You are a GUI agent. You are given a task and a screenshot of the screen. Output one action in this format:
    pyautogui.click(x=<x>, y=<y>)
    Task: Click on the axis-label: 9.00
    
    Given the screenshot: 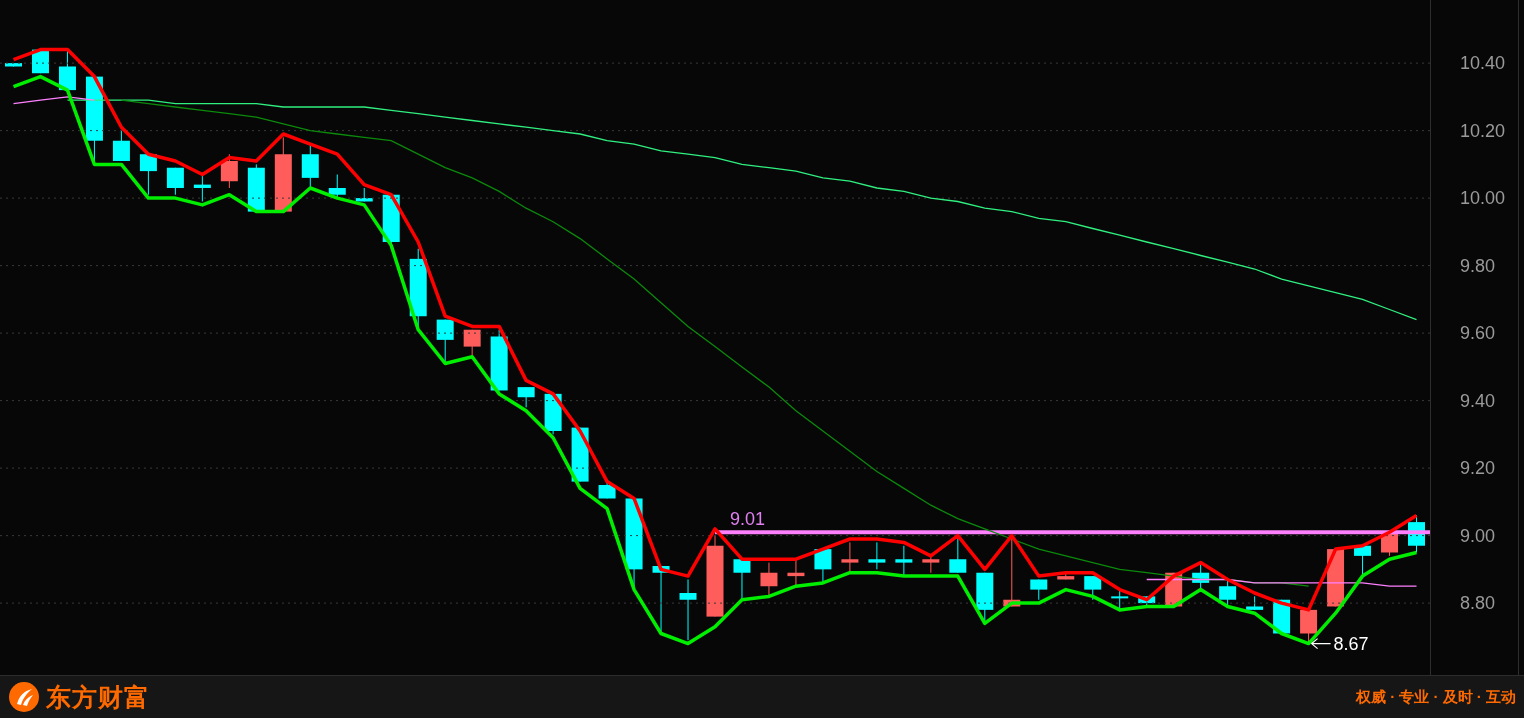 What is the action you would take?
    pyautogui.click(x=1478, y=535)
    